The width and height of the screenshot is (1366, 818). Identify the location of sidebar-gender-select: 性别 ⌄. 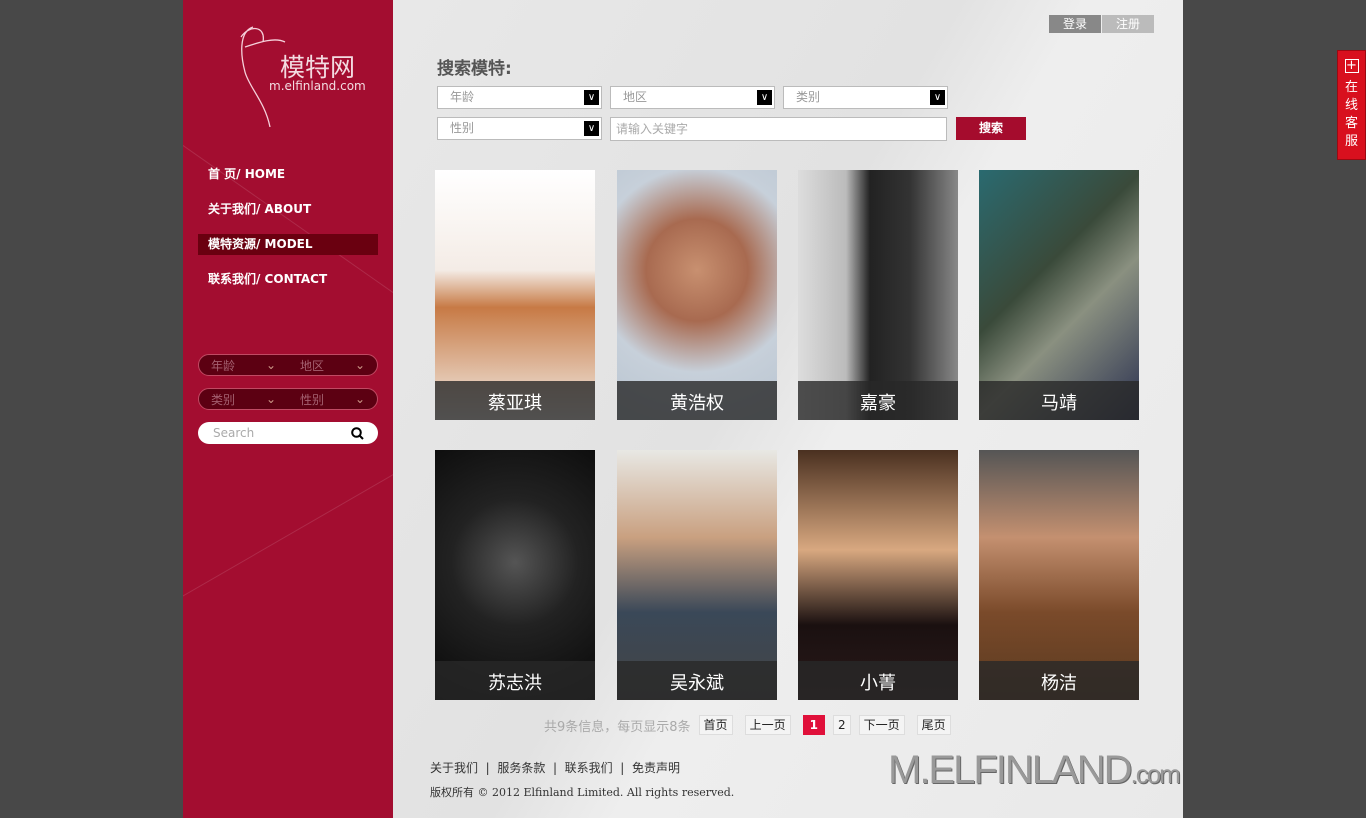
(332, 399).